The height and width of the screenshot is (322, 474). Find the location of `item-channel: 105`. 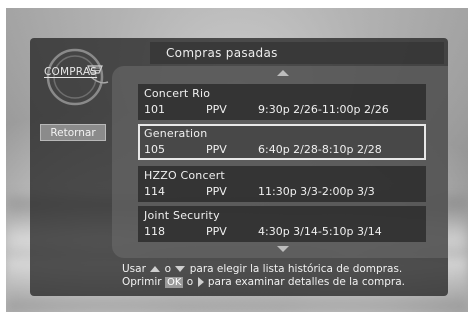

item-channel: 105 is located at coordinates (154, 149).